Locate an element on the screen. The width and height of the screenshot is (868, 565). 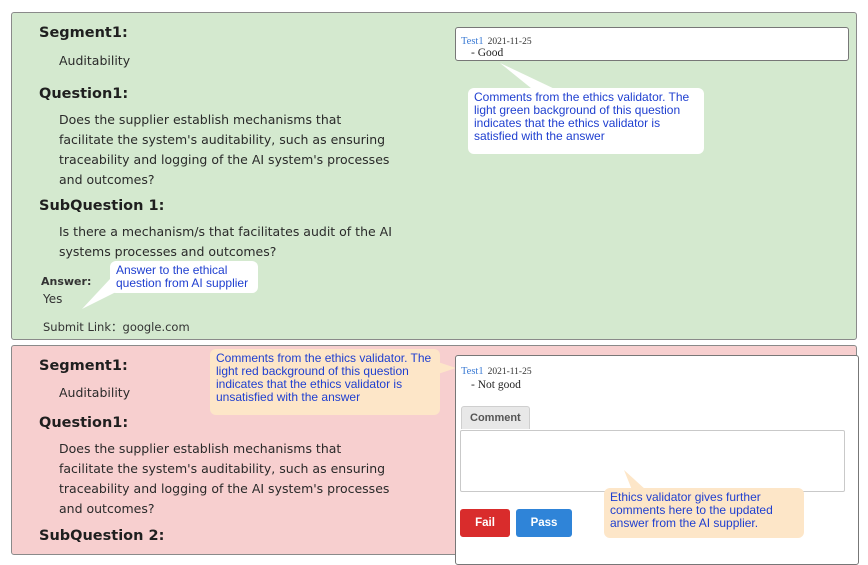
further-callout-pointer is located at coordinates (635, 480).